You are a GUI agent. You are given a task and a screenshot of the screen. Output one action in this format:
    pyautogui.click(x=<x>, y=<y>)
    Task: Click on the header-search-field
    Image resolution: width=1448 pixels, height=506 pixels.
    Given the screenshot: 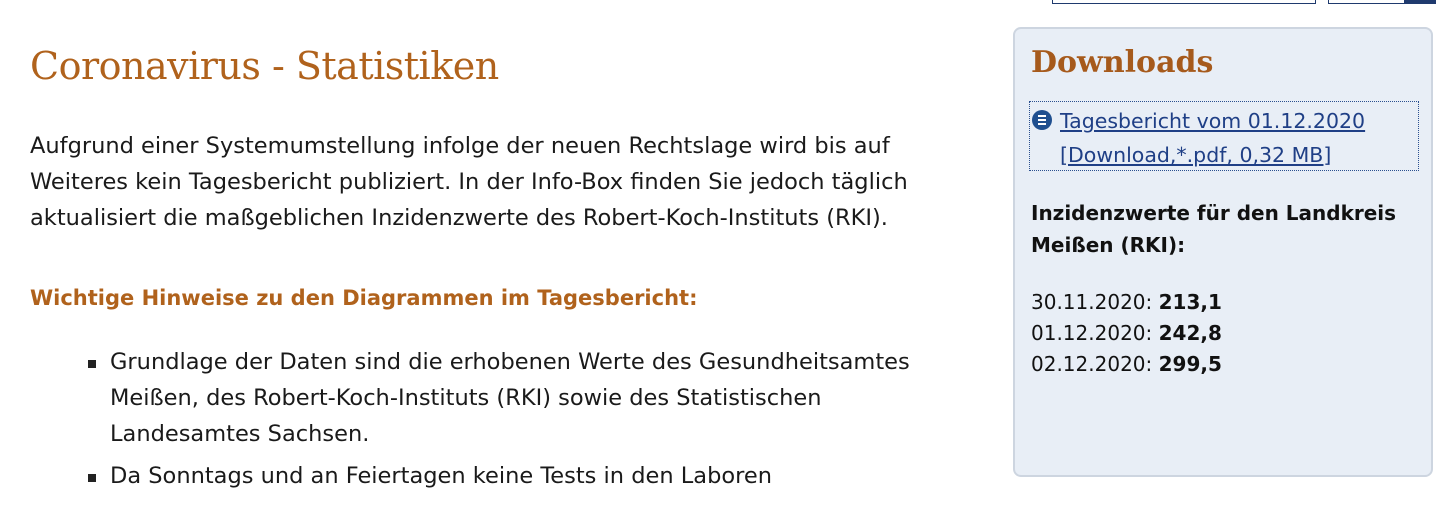 What is the action you would take?
    pyautogui.click(x=1184, y=2)
    